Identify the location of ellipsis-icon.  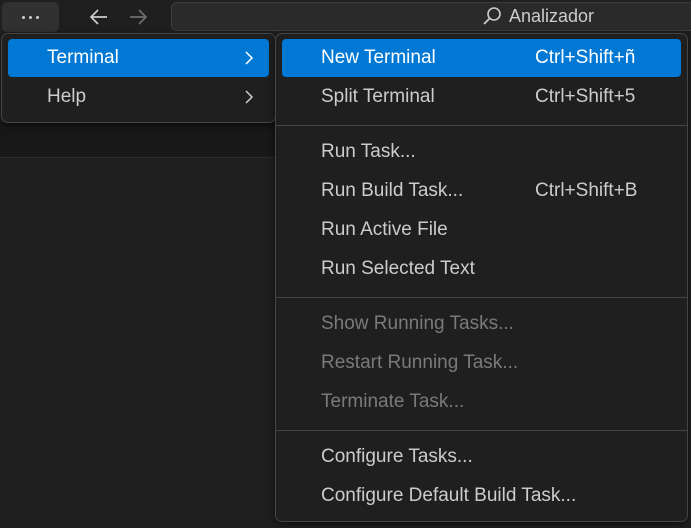
(30, 17).